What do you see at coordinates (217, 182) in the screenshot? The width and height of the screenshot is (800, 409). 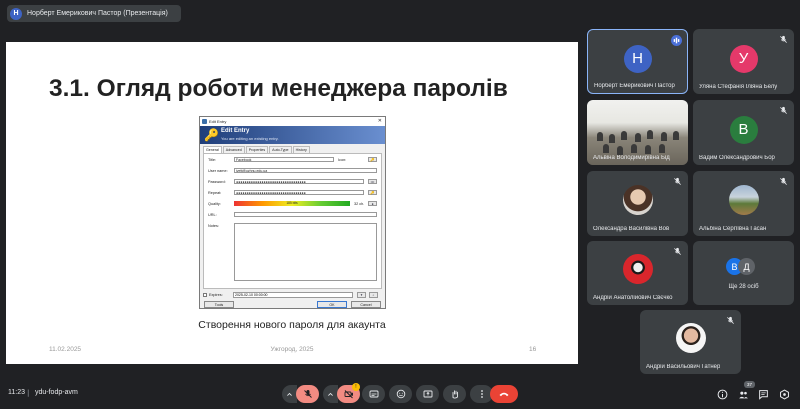 I see `password-label: Password:` at bounding box center [217, 182].